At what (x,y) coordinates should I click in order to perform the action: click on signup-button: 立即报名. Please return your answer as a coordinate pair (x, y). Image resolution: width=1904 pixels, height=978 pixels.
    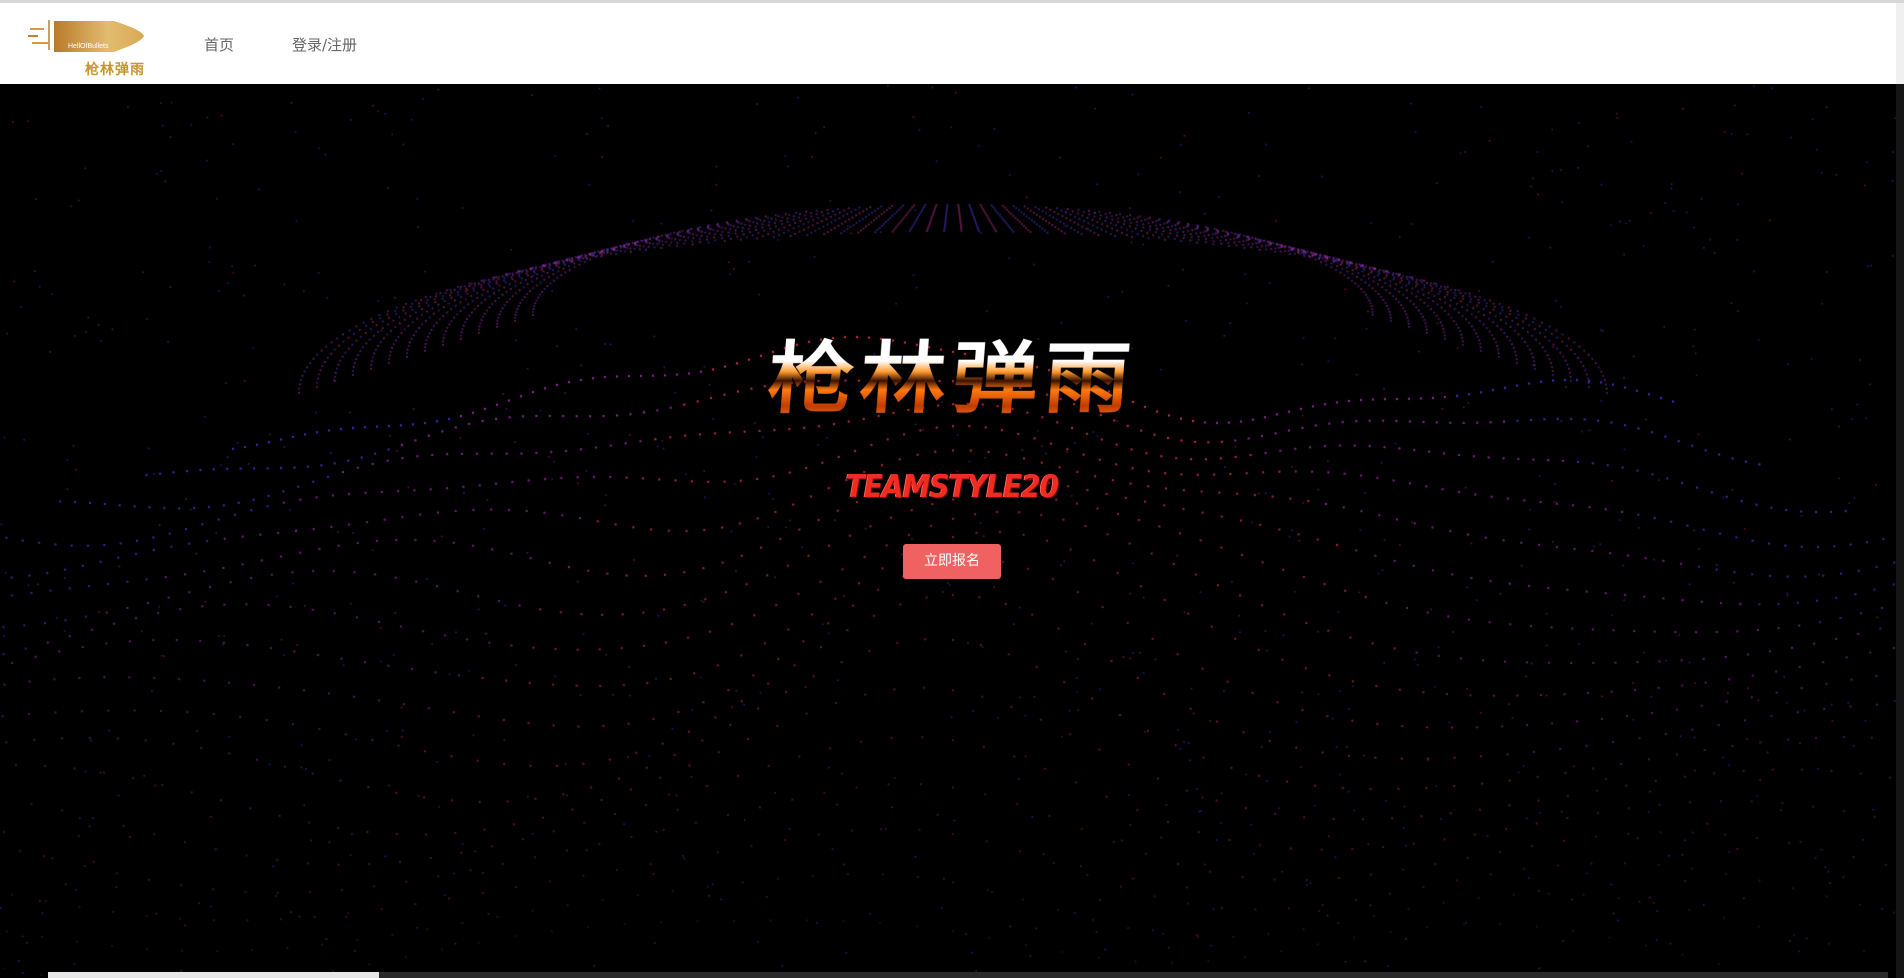
    Looking at the image, I should click on (952, 561).